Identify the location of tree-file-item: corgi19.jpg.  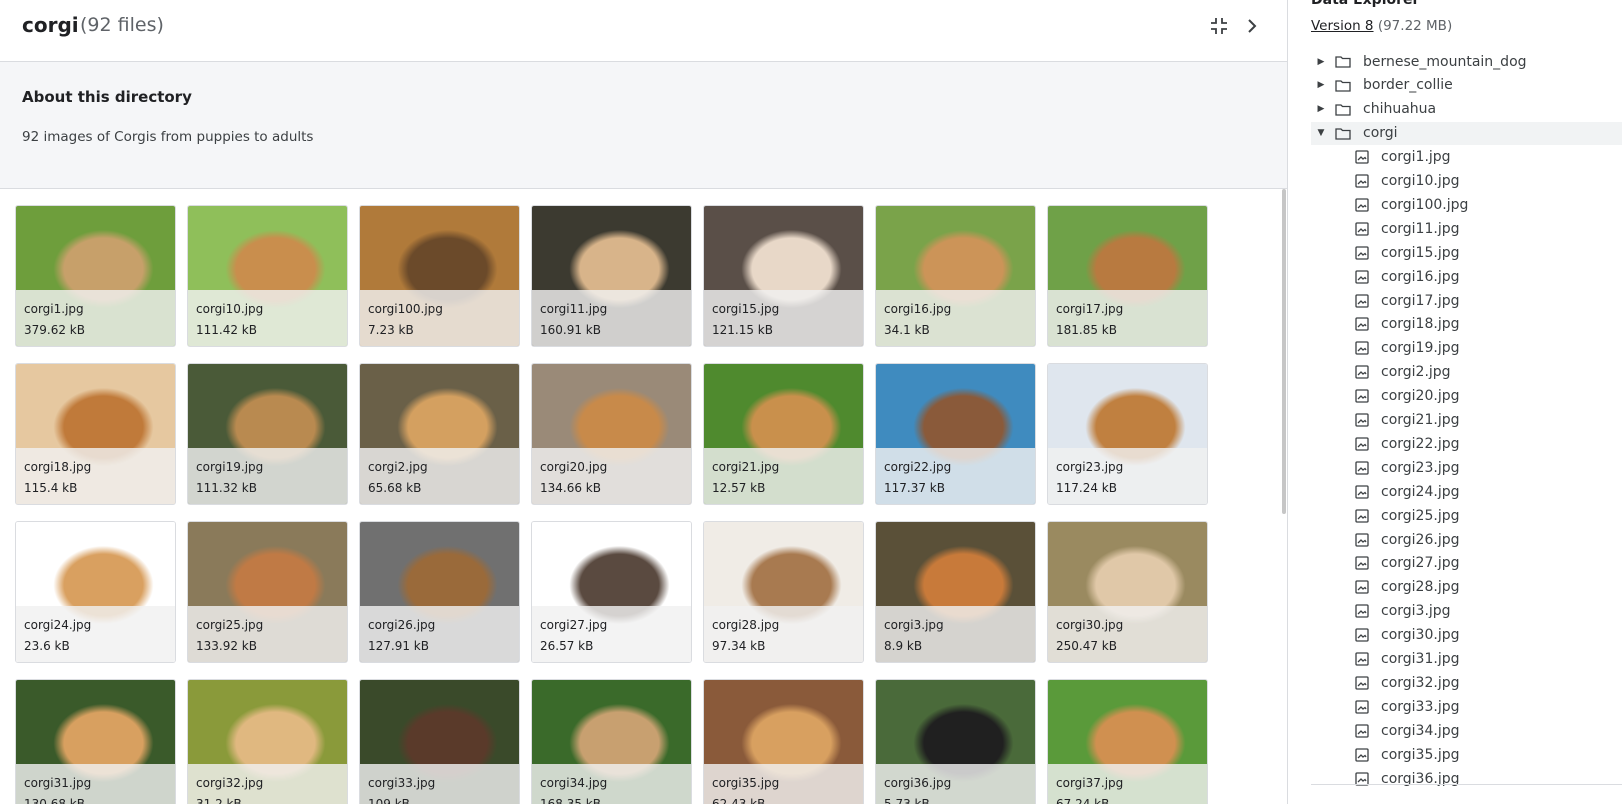
(1466, 348).